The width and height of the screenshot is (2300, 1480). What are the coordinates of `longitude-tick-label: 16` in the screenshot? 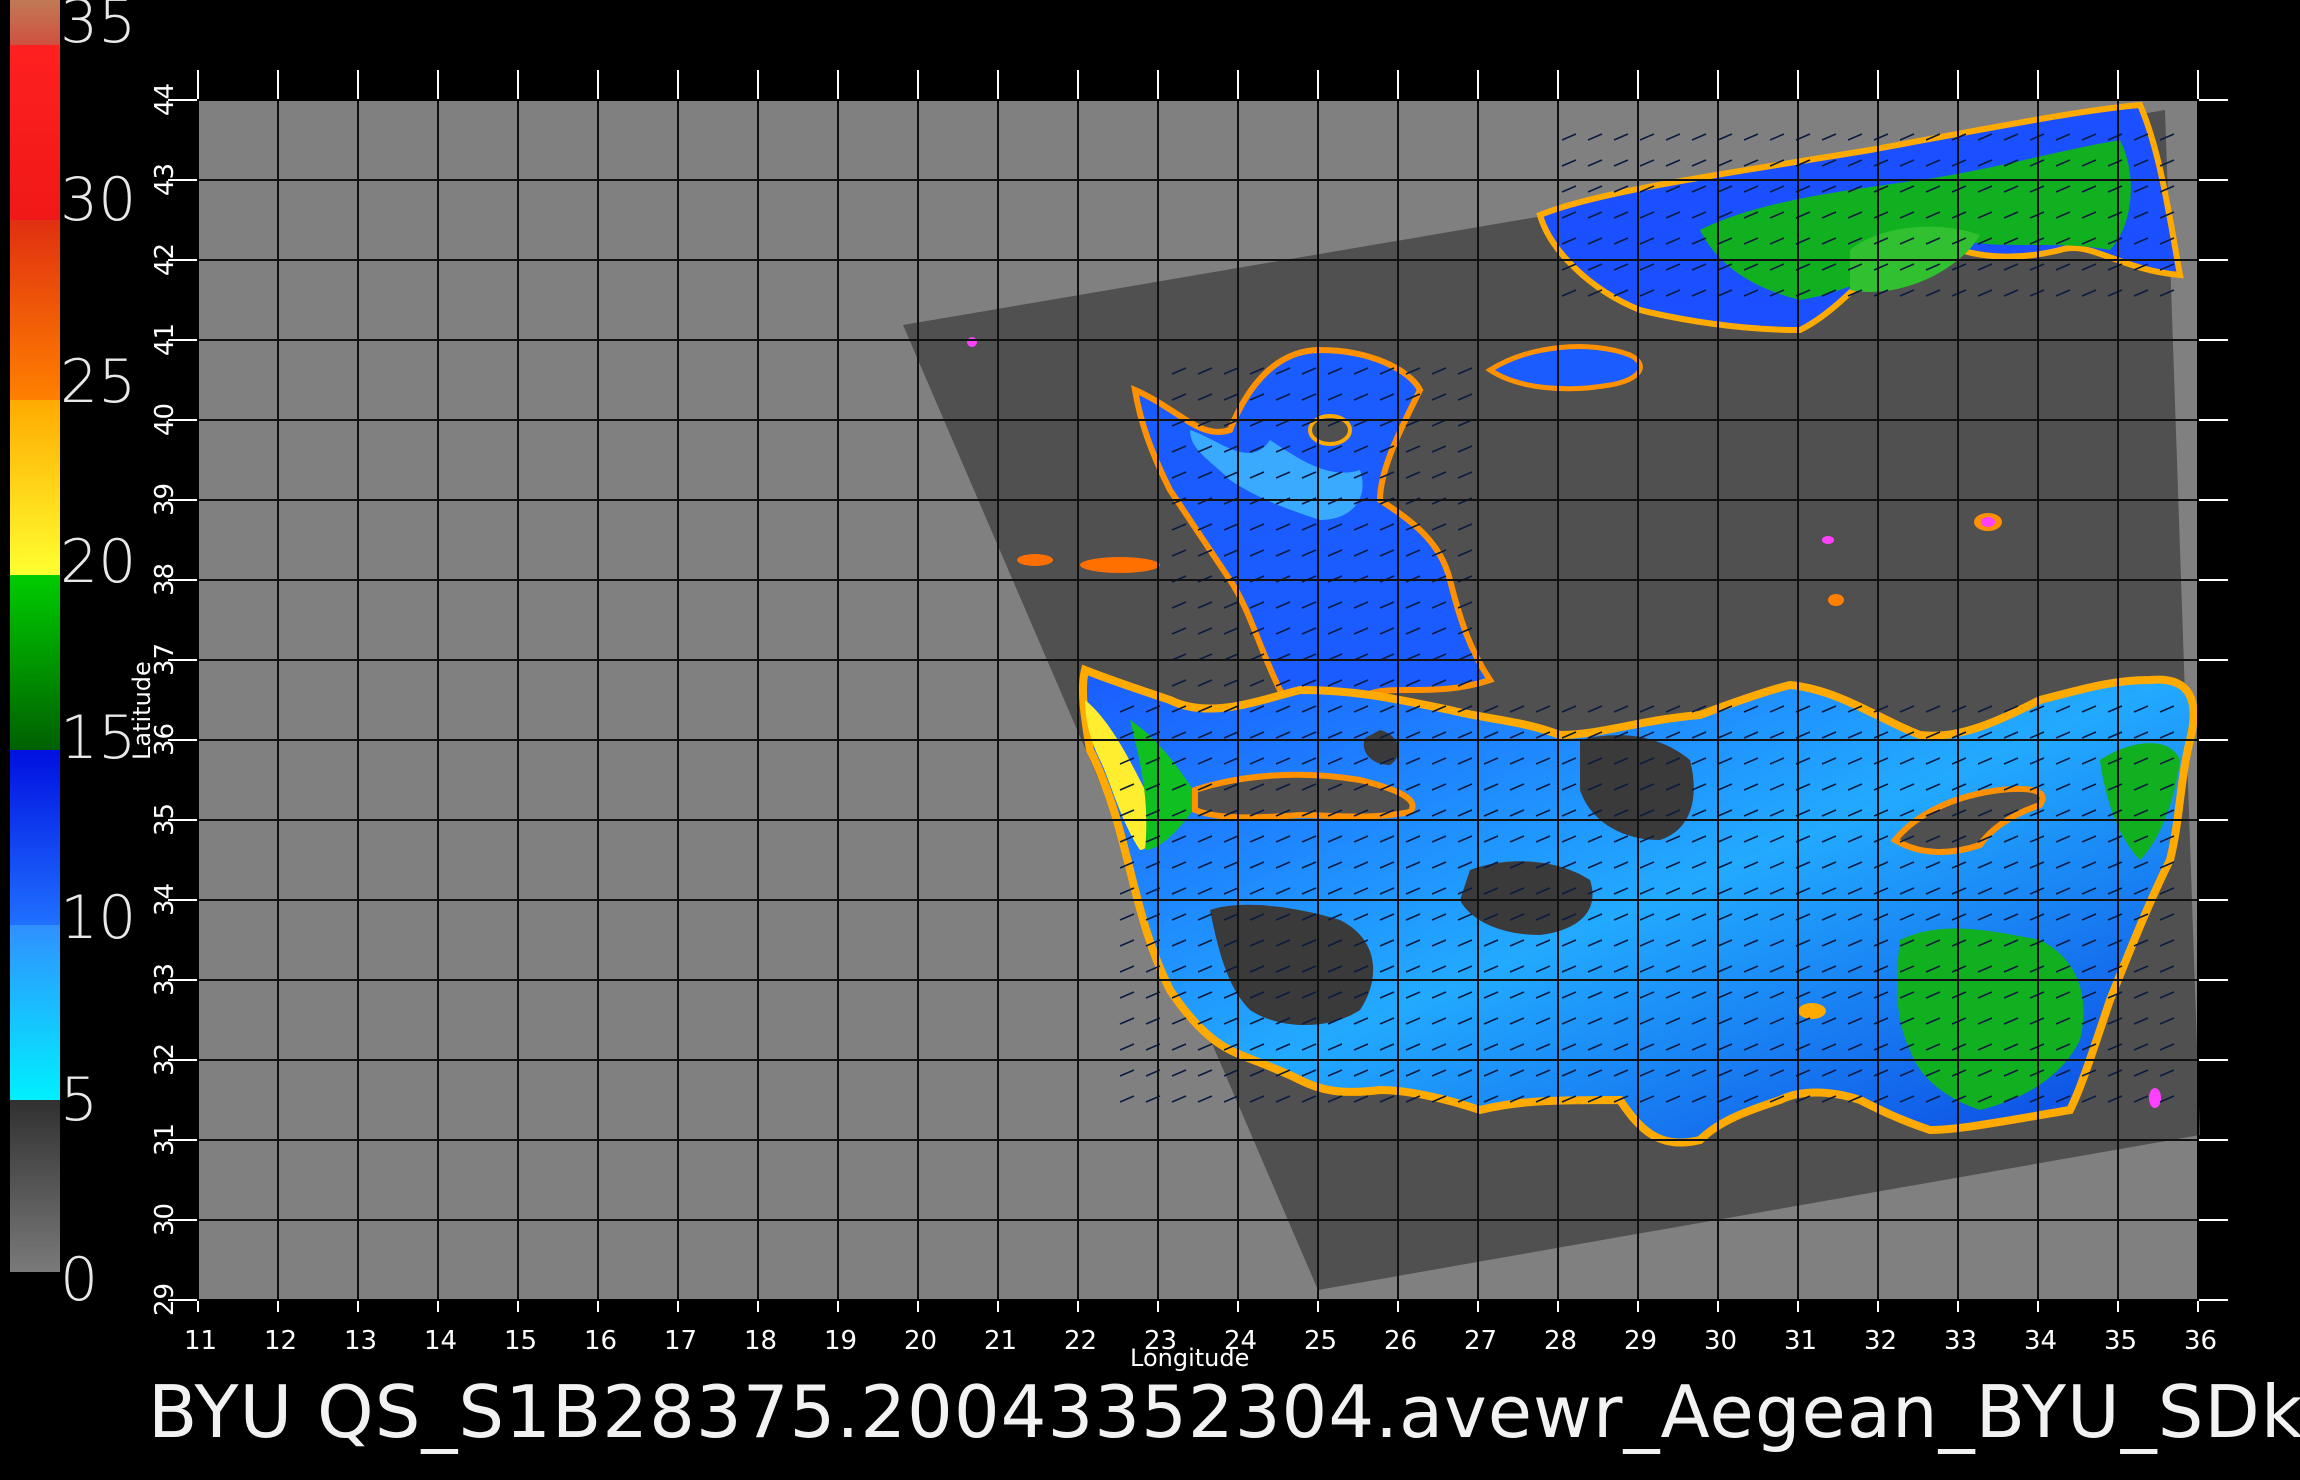 It's located at (601, 1341).